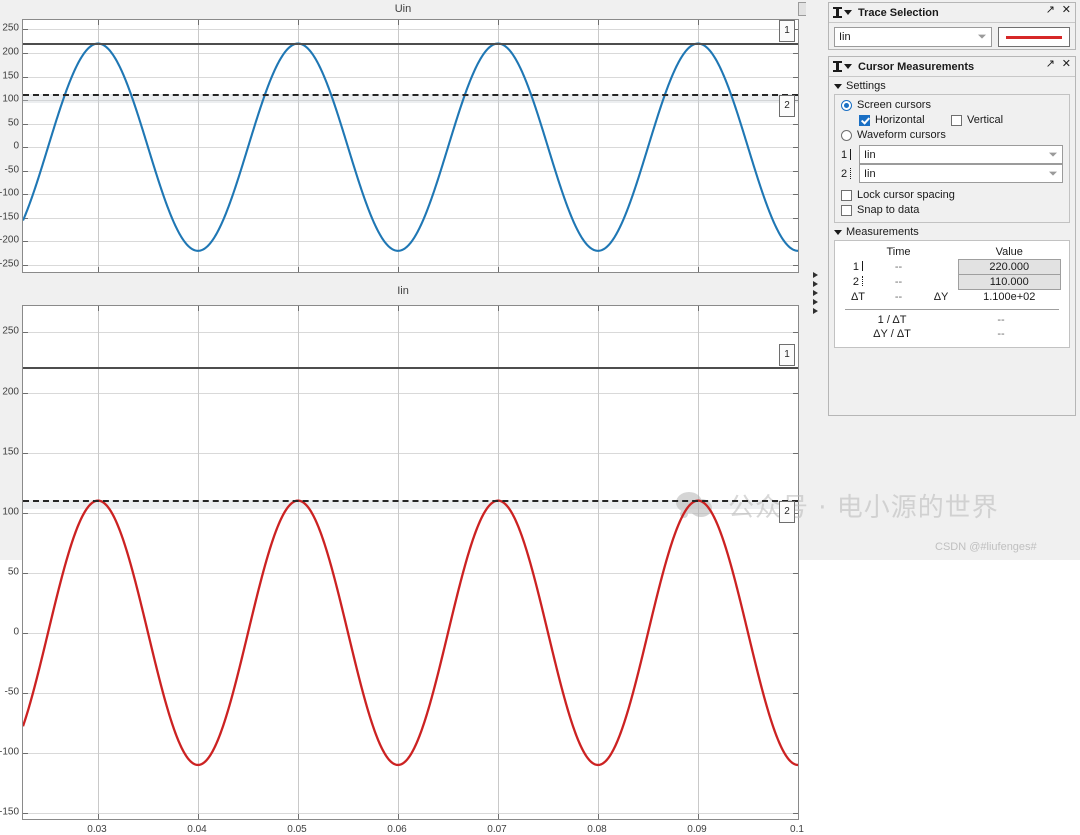 This screenshot has width=1080, height=835. What do you see at coordinates (894, 105) in the screenshot?
I see `screen-cursors-label: Screen cursors` at bounding box center [894, 105].